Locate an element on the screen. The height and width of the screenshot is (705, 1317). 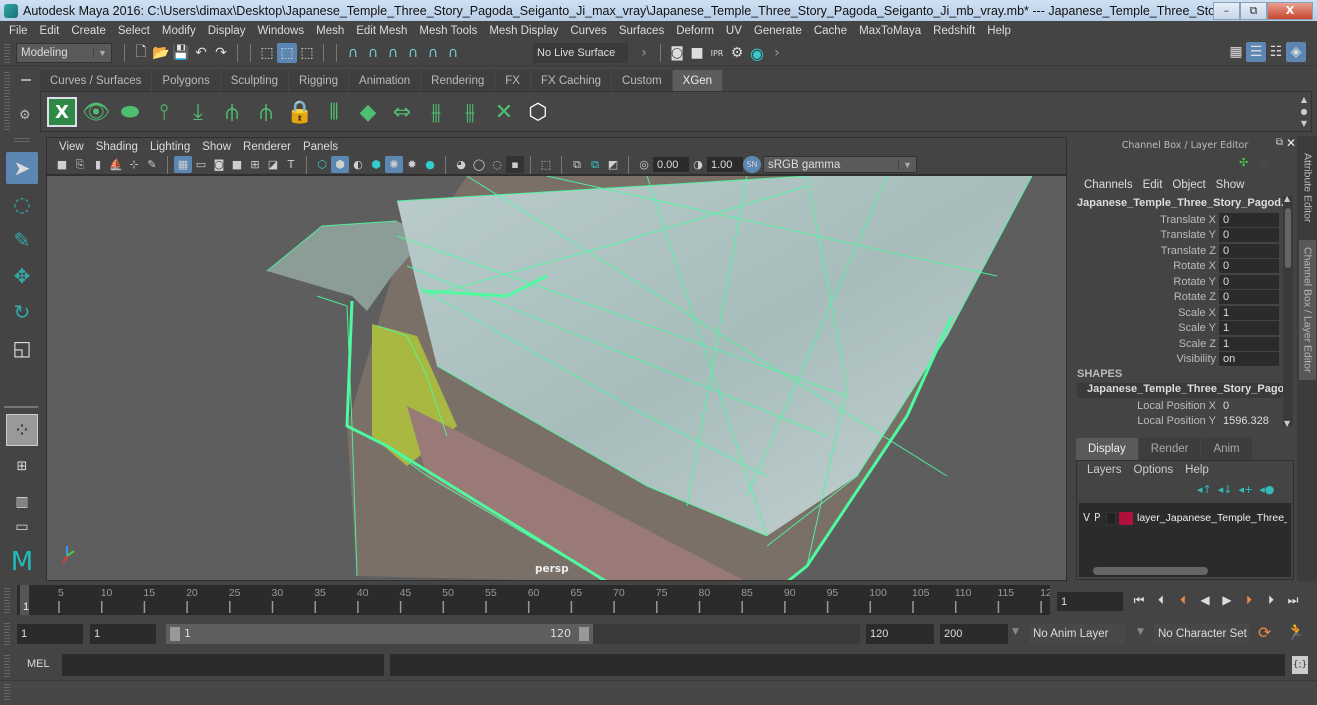
range-start-handle is located at coordinates (175, 634).